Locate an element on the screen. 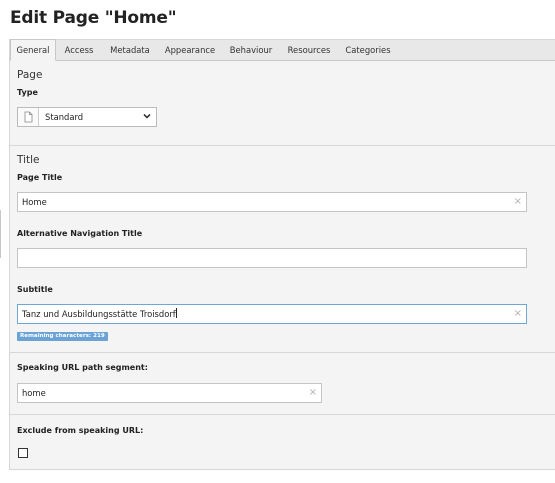 The image size is (555, 483). tab-access: Access is located at coordinates (79, 50).